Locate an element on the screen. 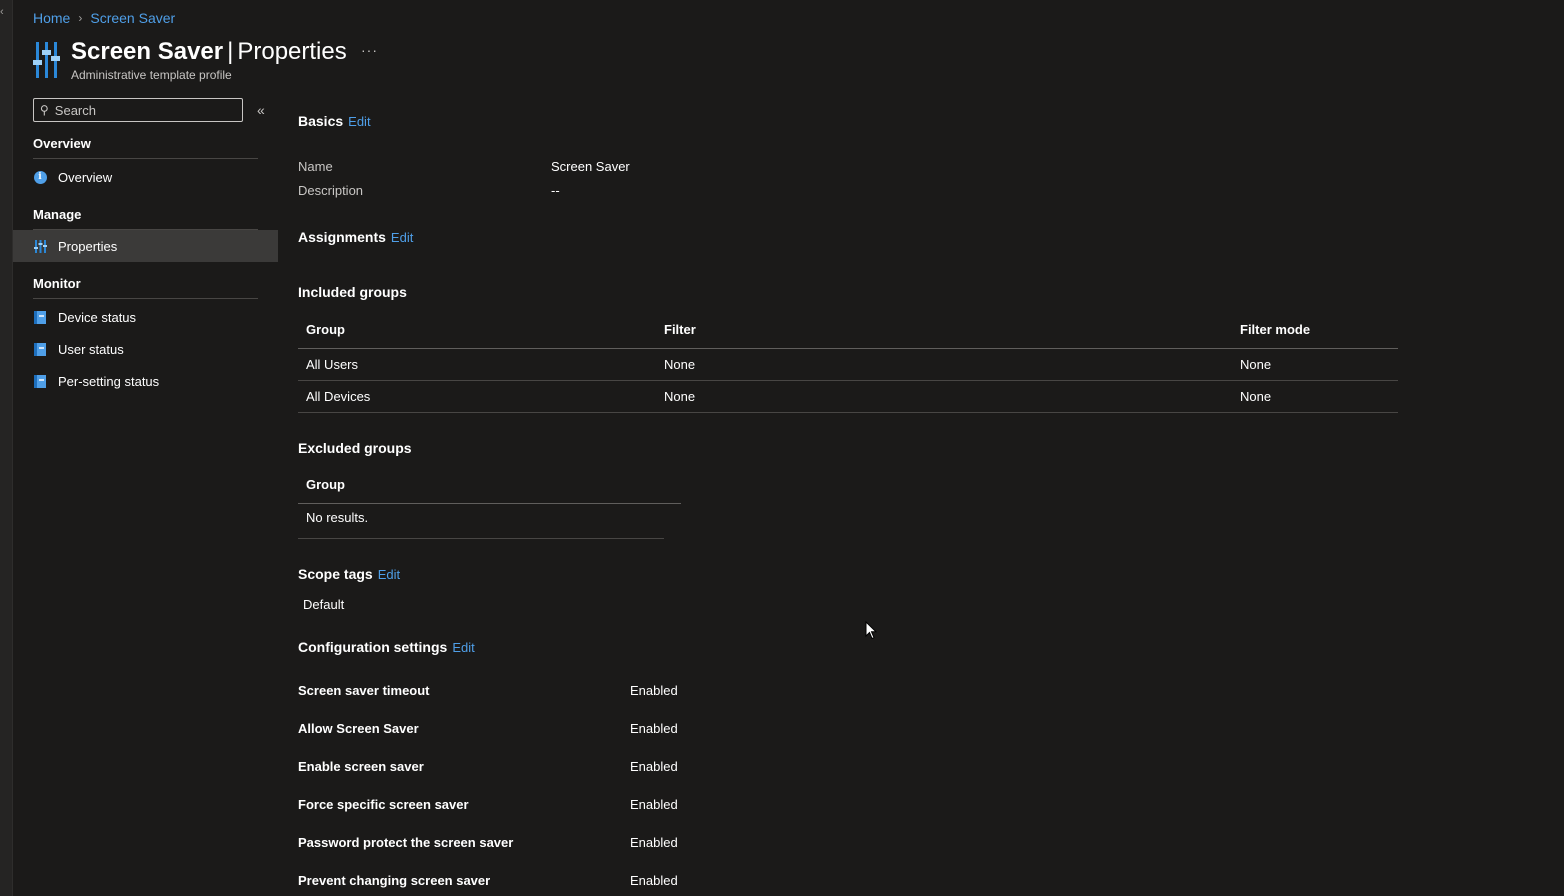  scope-tags-edit-link: Edit is located at coordinates (389, 574).